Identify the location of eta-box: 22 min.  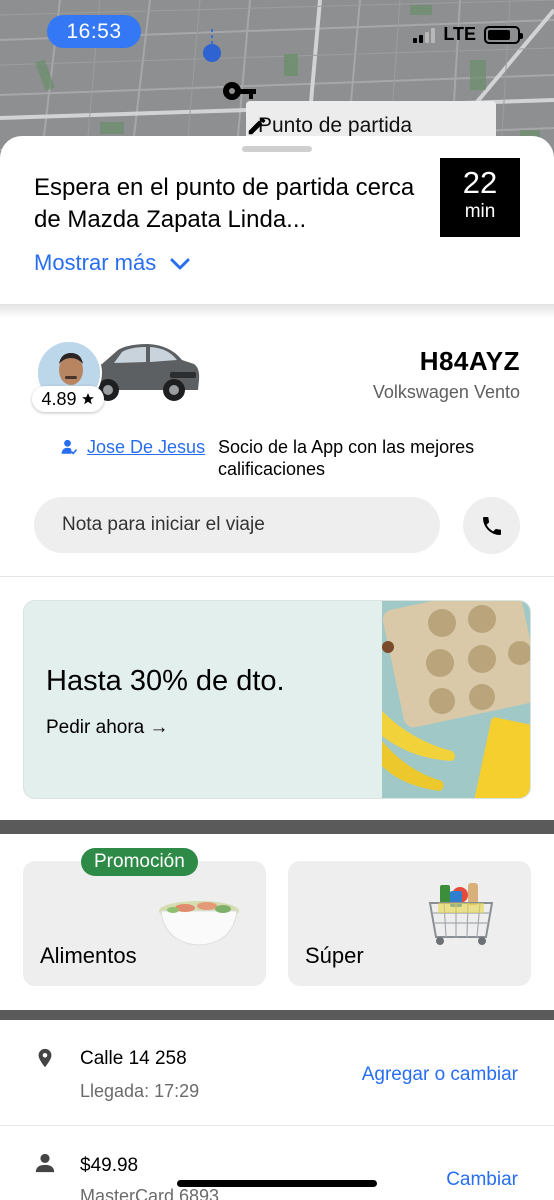
(480, 197).